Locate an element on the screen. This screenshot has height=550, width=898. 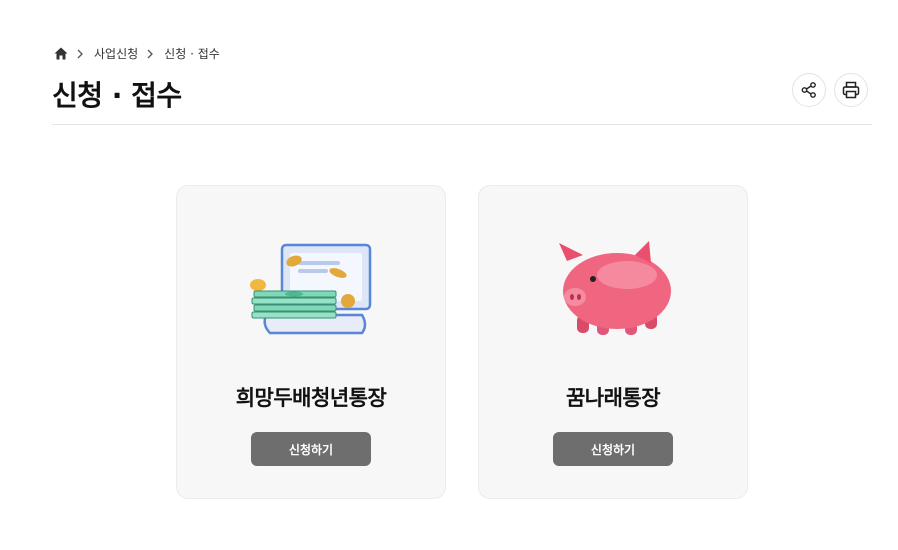
card-title: 꿈나래통장 is located at coordinates (613, 398).